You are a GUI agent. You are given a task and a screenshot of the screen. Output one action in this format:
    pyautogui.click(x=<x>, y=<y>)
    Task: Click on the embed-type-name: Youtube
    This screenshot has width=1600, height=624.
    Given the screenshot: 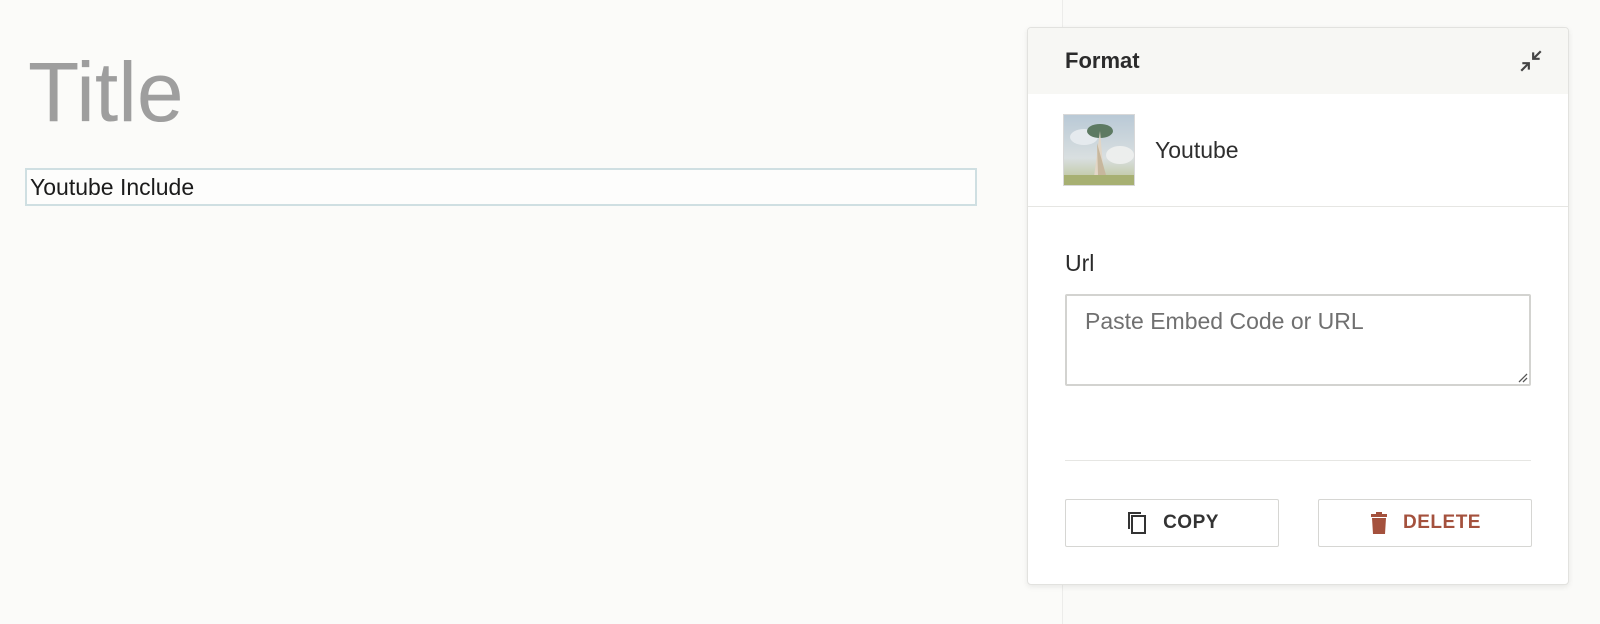 What is the action you would take?
    pyautogui.click(x=1197, y=149)
    